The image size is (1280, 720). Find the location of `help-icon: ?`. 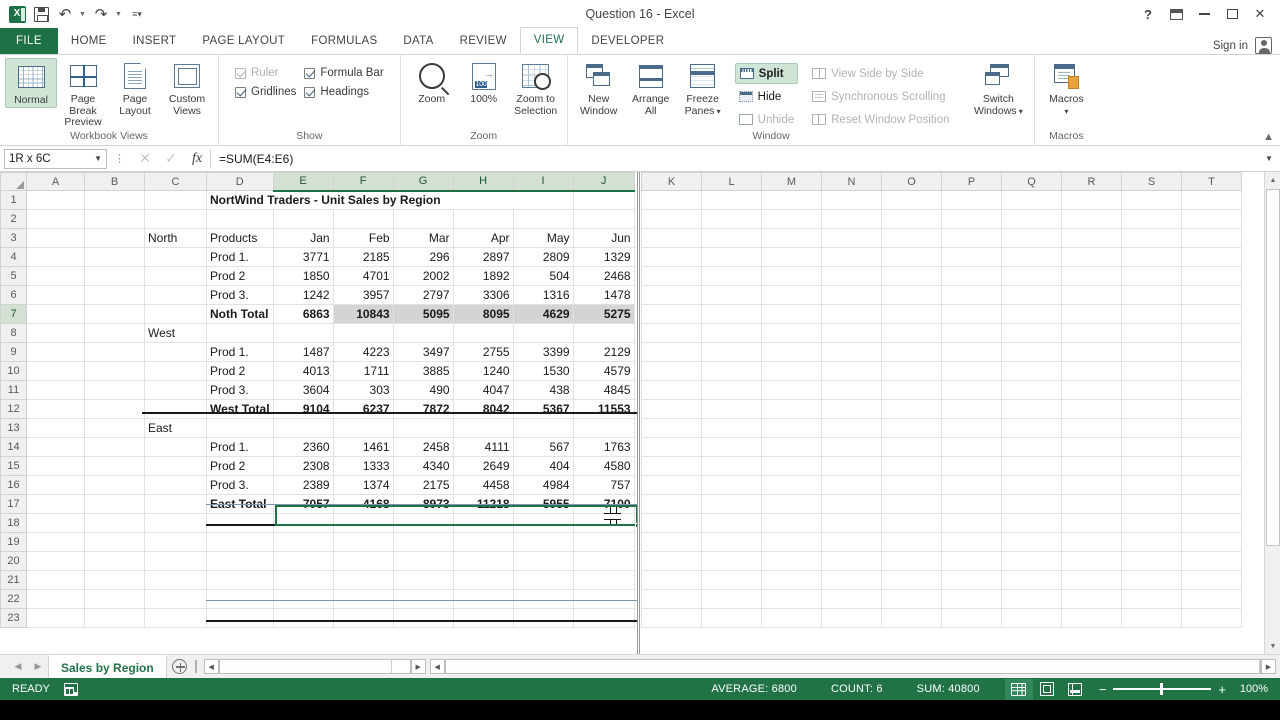

help-icon: ? is located at coordinates (1148, 14).